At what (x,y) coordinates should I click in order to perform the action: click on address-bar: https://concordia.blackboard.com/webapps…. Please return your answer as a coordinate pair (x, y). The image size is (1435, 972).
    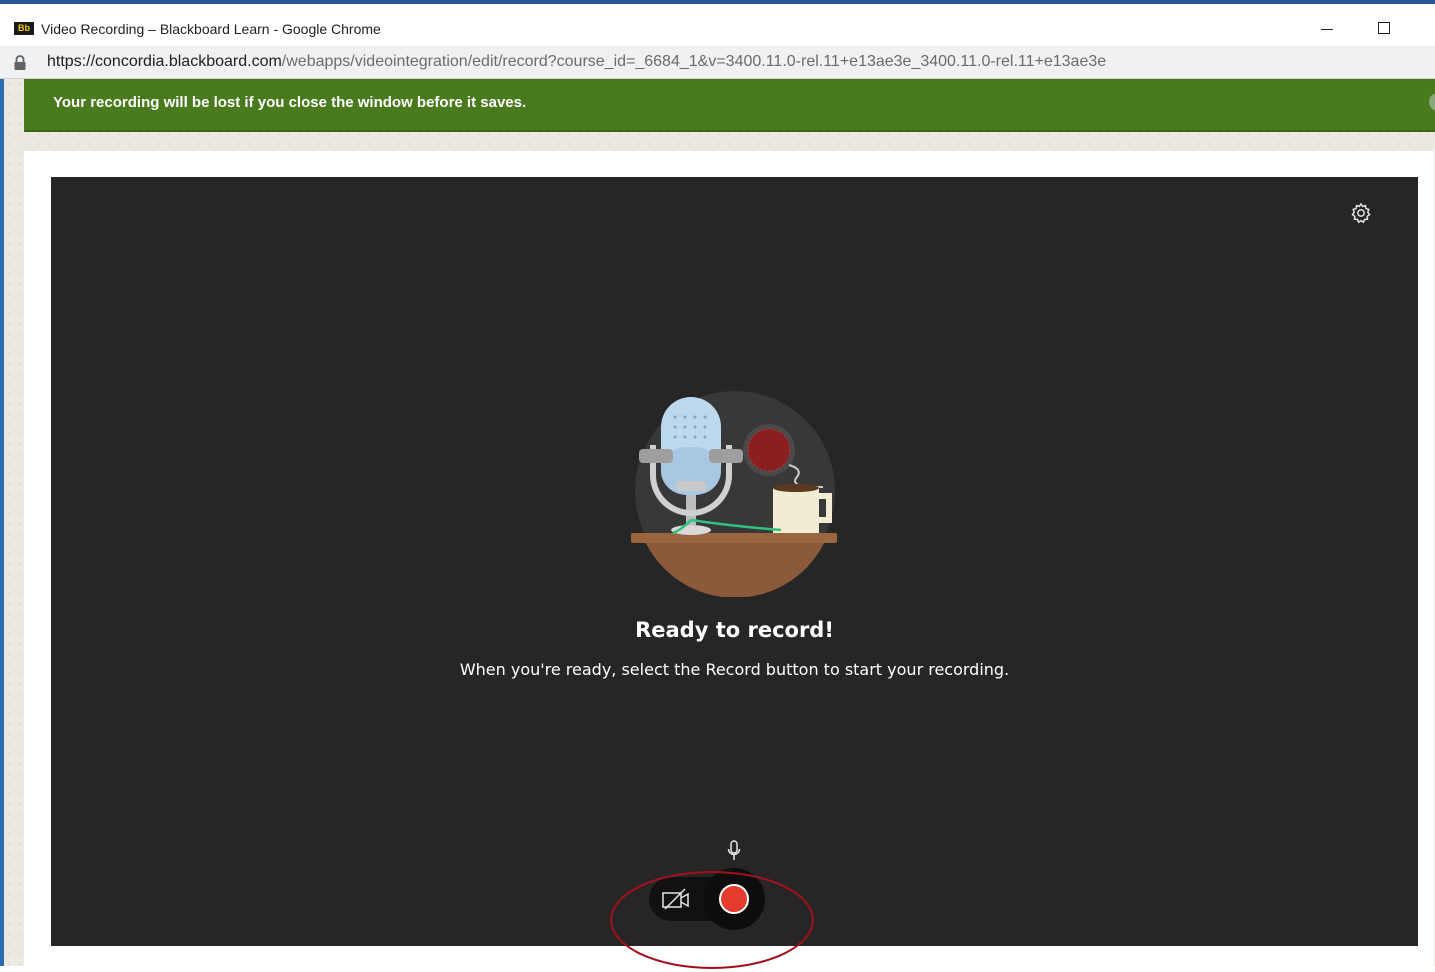
    Looking at the image, I should click on (717, 62).